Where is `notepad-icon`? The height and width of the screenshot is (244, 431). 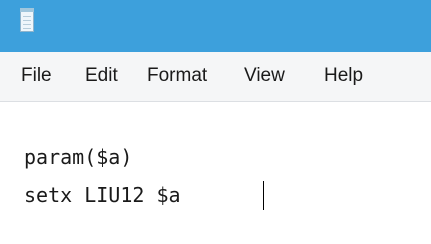
notepad-icon is located at coordinates (27, 20).